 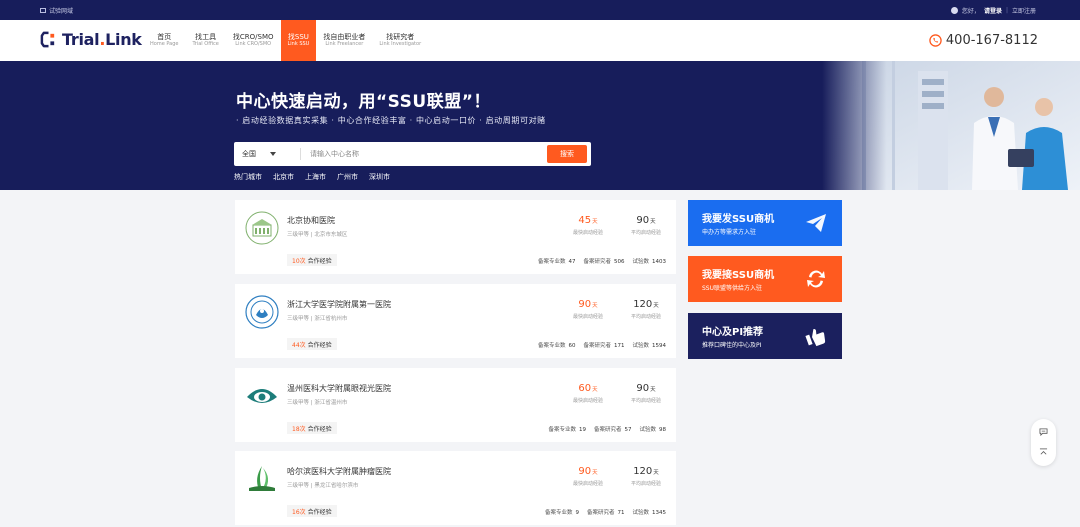 What do you see at coordinates (311, 220) in the screenshot?
I see `hospital-name: 北京协和医院` at bounding box center [311, 220].